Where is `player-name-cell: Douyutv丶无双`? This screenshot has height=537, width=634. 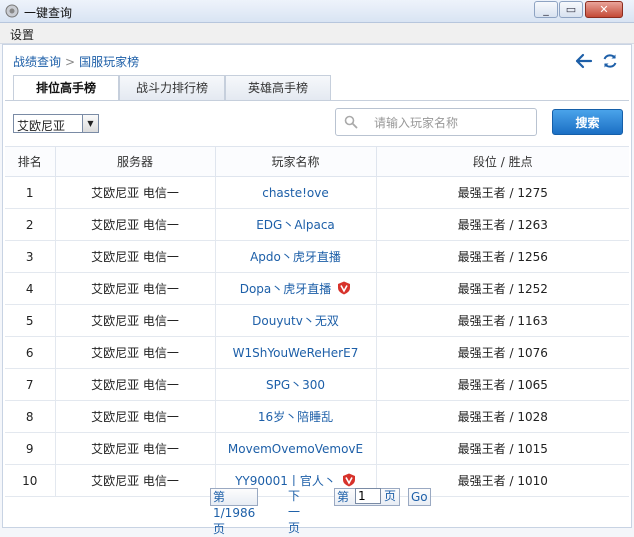
player-name-cell: Douyutv丶无双 is located at coordinates (296, 320).